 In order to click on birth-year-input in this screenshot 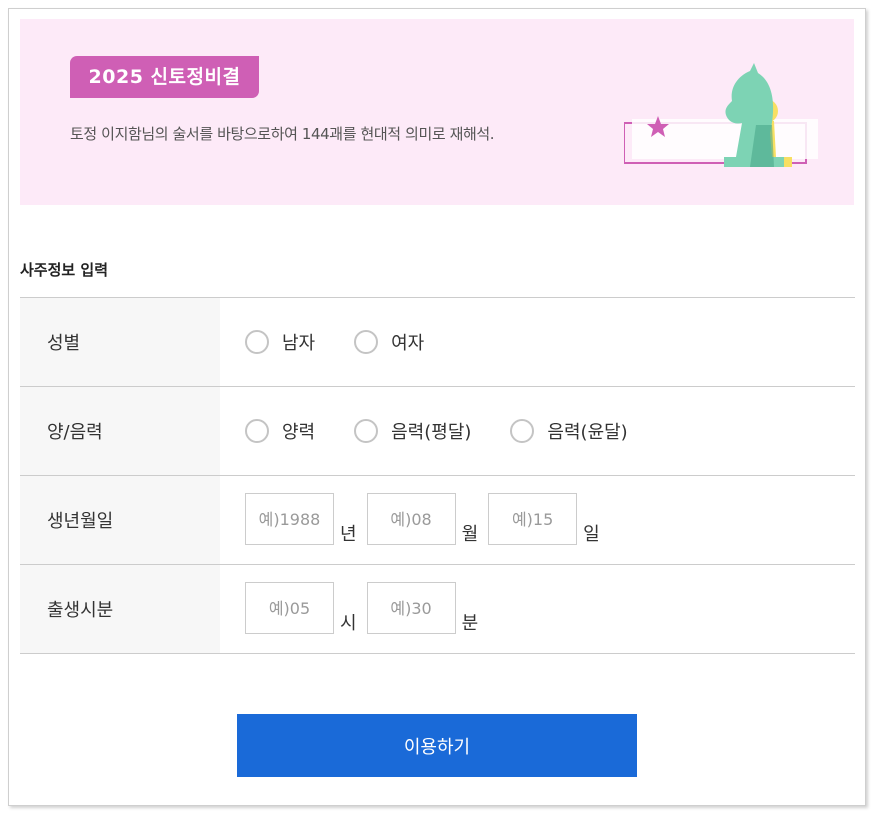, I will do `click(289, 519)`.